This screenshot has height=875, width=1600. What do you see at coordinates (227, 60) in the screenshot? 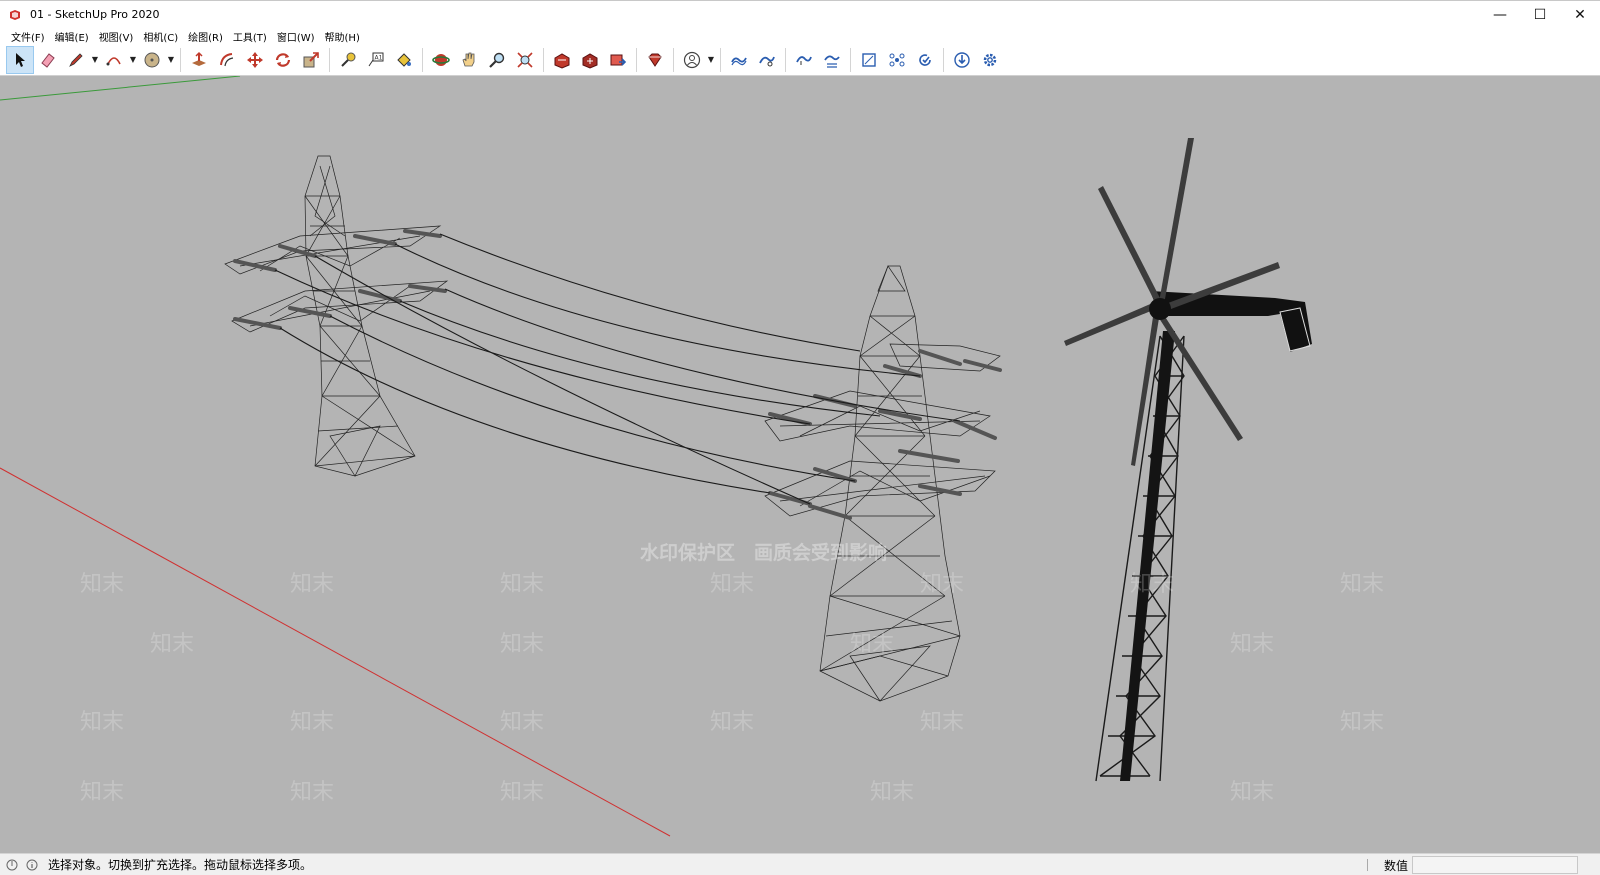
I see `offset-tool-button` at bounding box center [227, 60].